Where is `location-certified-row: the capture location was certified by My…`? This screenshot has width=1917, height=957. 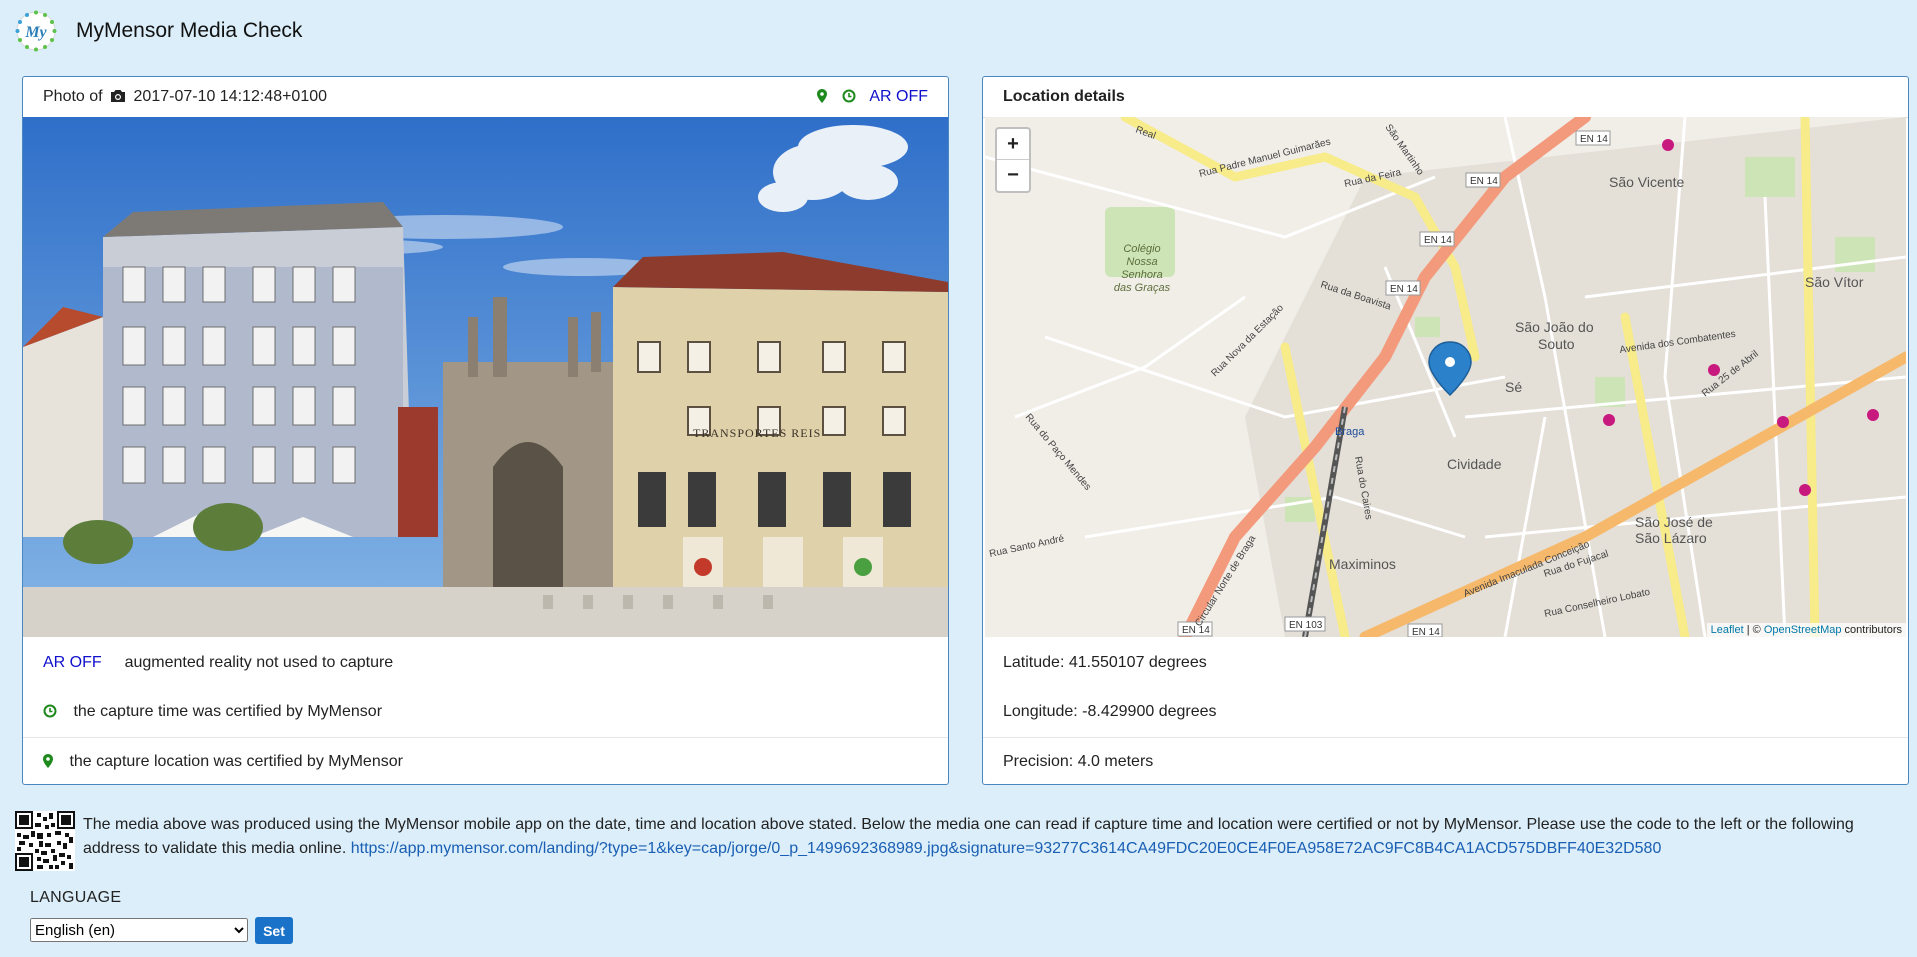 location-certified-row: the capture location was certified by My… is located at coordinates (485, 761).